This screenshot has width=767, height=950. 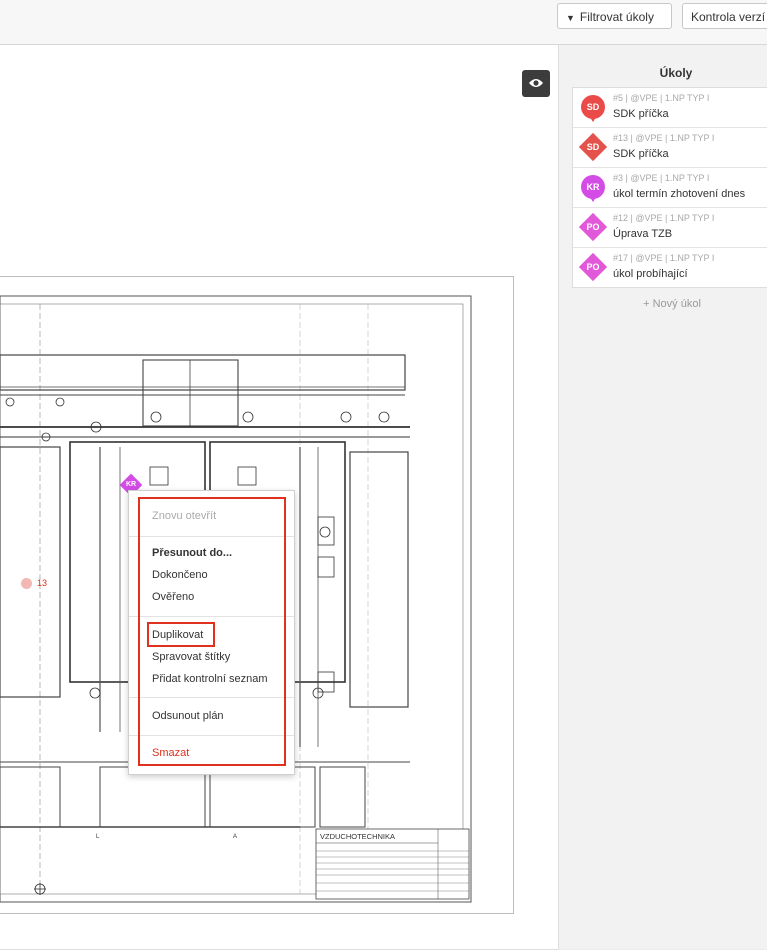 I want to click on tasks-panel-title: Úkoly, so click(x=676, y=73).